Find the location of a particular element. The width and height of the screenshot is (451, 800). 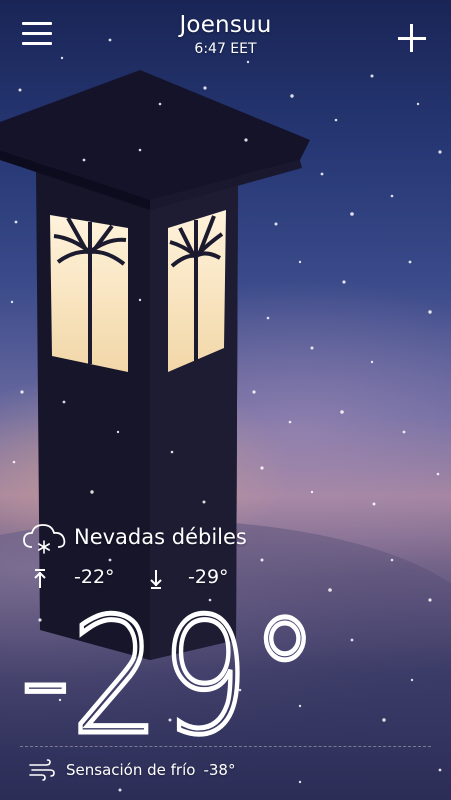

plus-icon is located at coordinates (412, 38).